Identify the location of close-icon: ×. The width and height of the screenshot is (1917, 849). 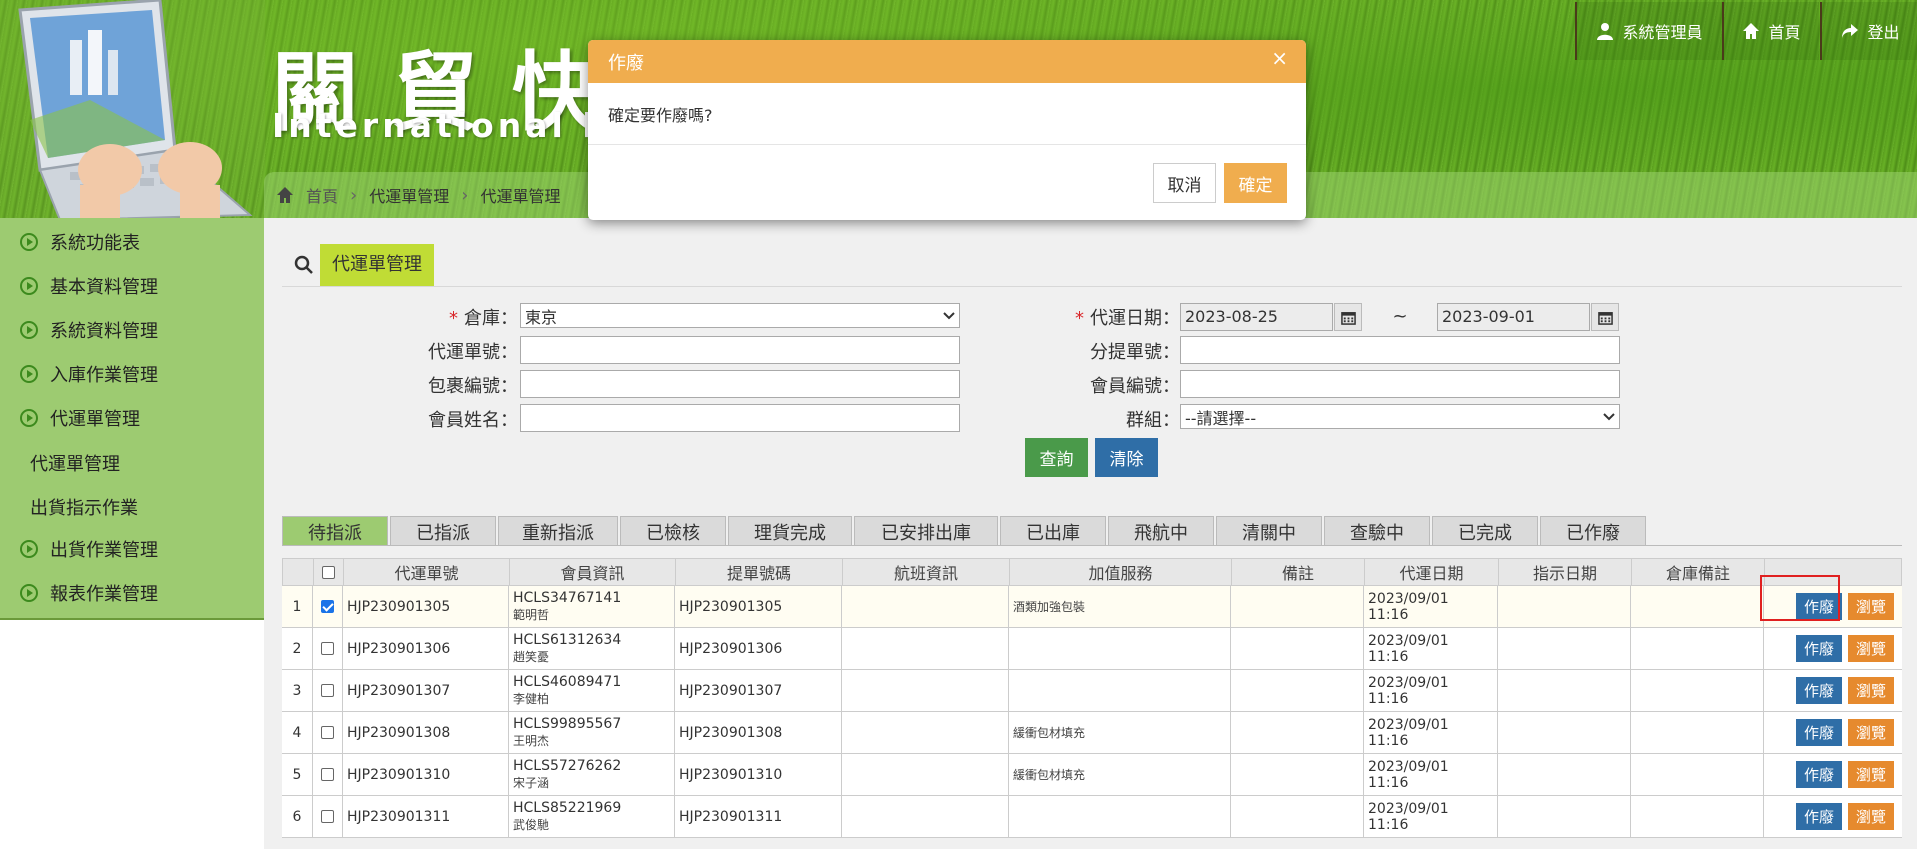
(1279, 58).